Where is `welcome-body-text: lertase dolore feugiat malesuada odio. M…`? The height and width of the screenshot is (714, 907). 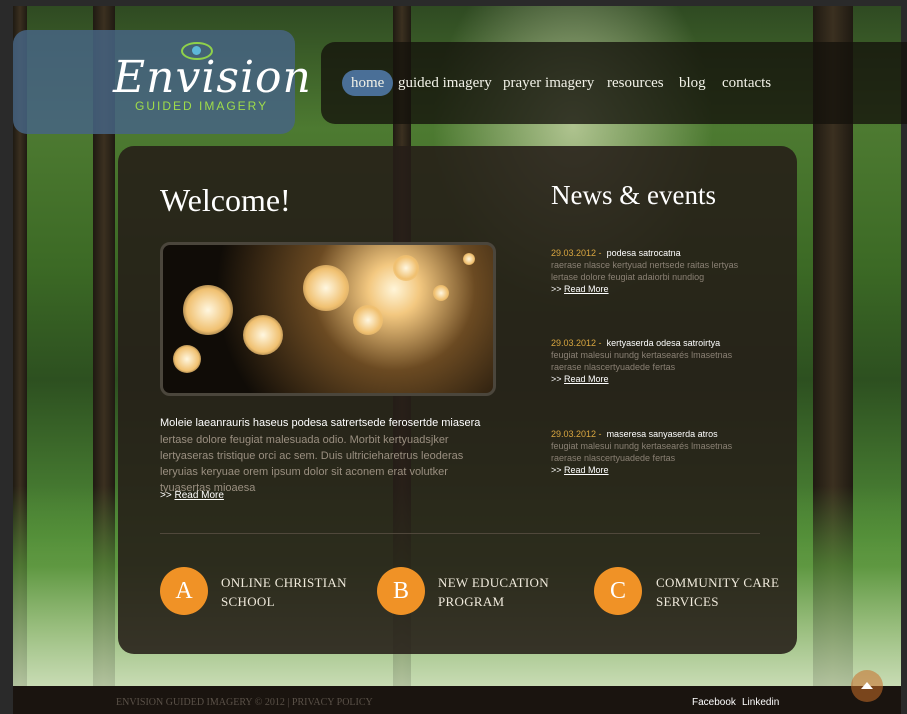
welcome-body-text: lertase dolore feugiat malesuada odio. M… is located at coordinates (312, 464).